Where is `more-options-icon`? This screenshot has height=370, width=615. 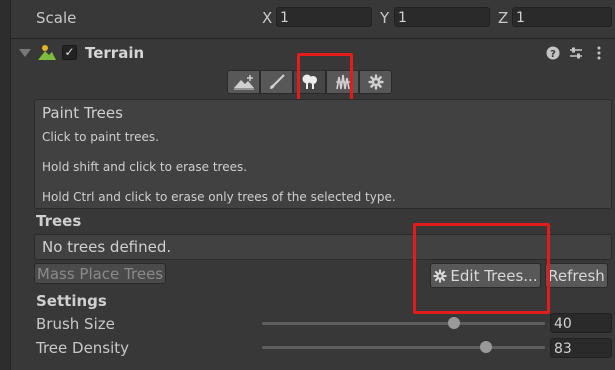
more-options-icon is located at coordinates (599, 53).